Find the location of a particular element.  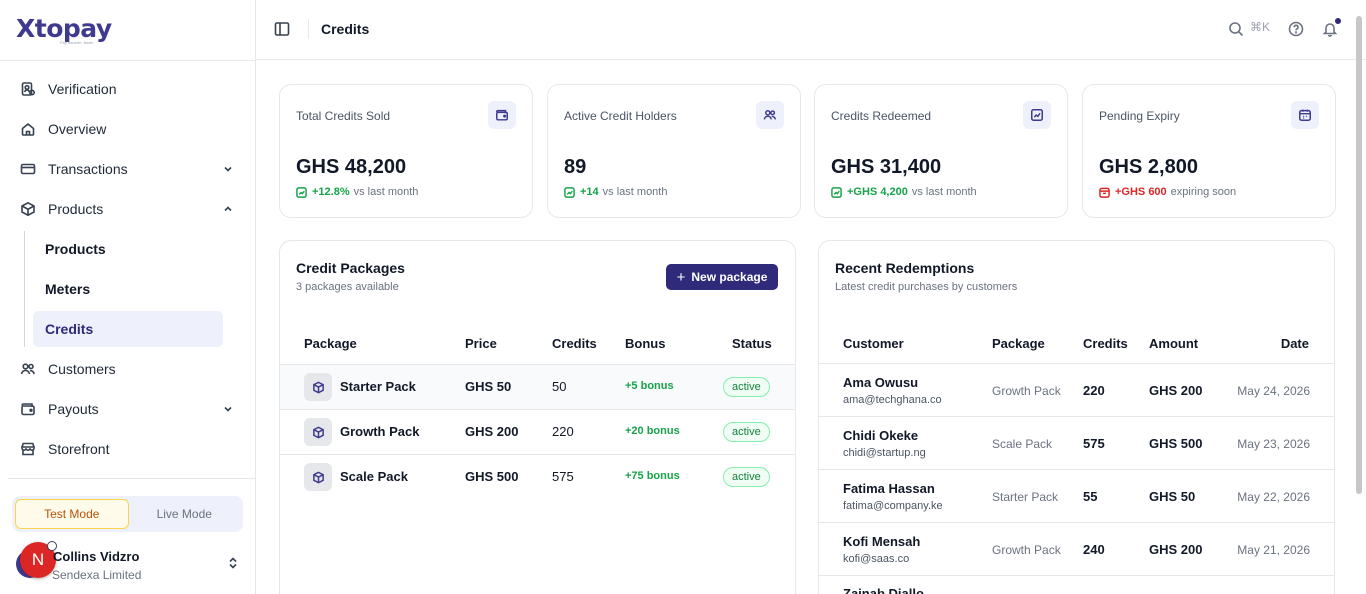

chevron-down-icon is located at coordinates (228, 169).